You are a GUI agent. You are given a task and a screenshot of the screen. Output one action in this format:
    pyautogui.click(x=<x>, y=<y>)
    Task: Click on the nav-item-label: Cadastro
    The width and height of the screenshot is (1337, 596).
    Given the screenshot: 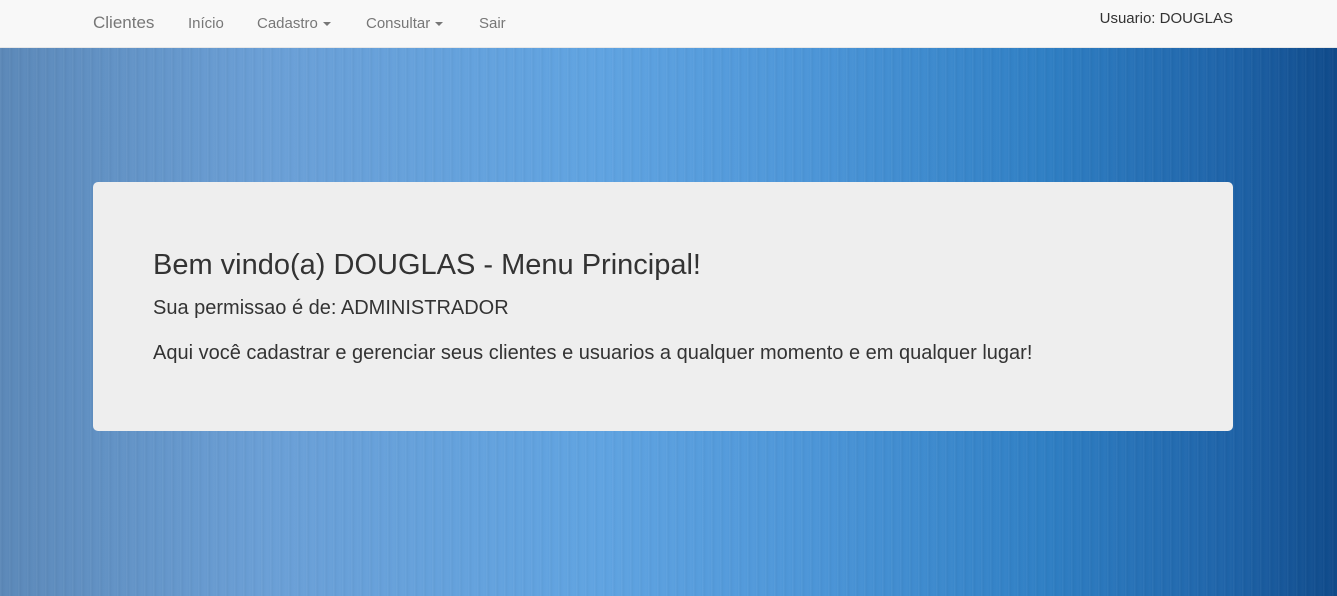 What is the action you would take?
    pyautogui.click(x=287, y=23)
    